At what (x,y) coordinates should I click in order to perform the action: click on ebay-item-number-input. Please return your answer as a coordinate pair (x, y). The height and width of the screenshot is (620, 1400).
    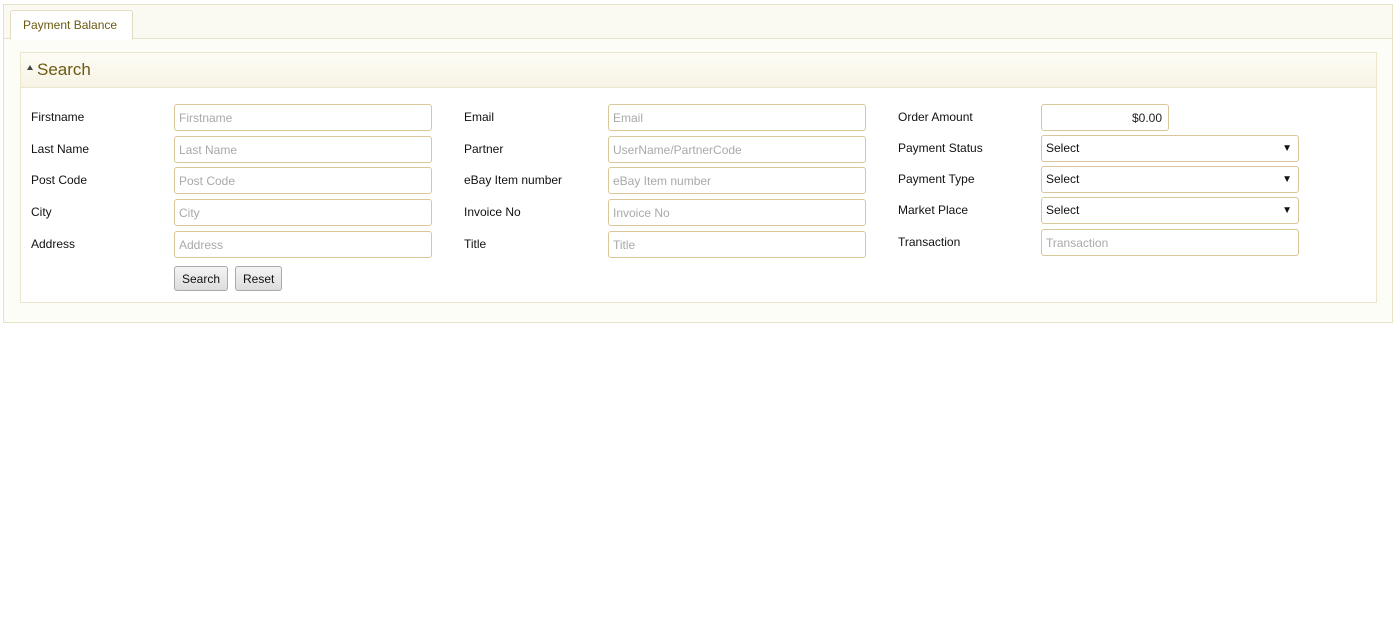
    Looking at the image, I should click on (737, 180).